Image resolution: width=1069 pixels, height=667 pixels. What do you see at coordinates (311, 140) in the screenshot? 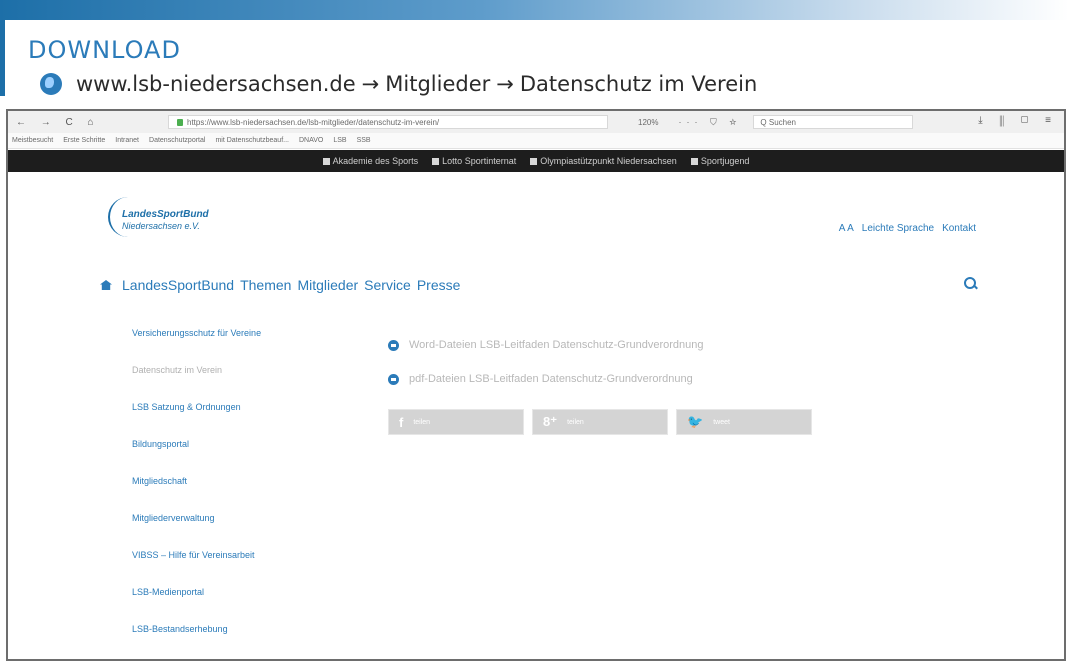
I see `bookmark-item: DNAVO` at bounding box center [311, 140].